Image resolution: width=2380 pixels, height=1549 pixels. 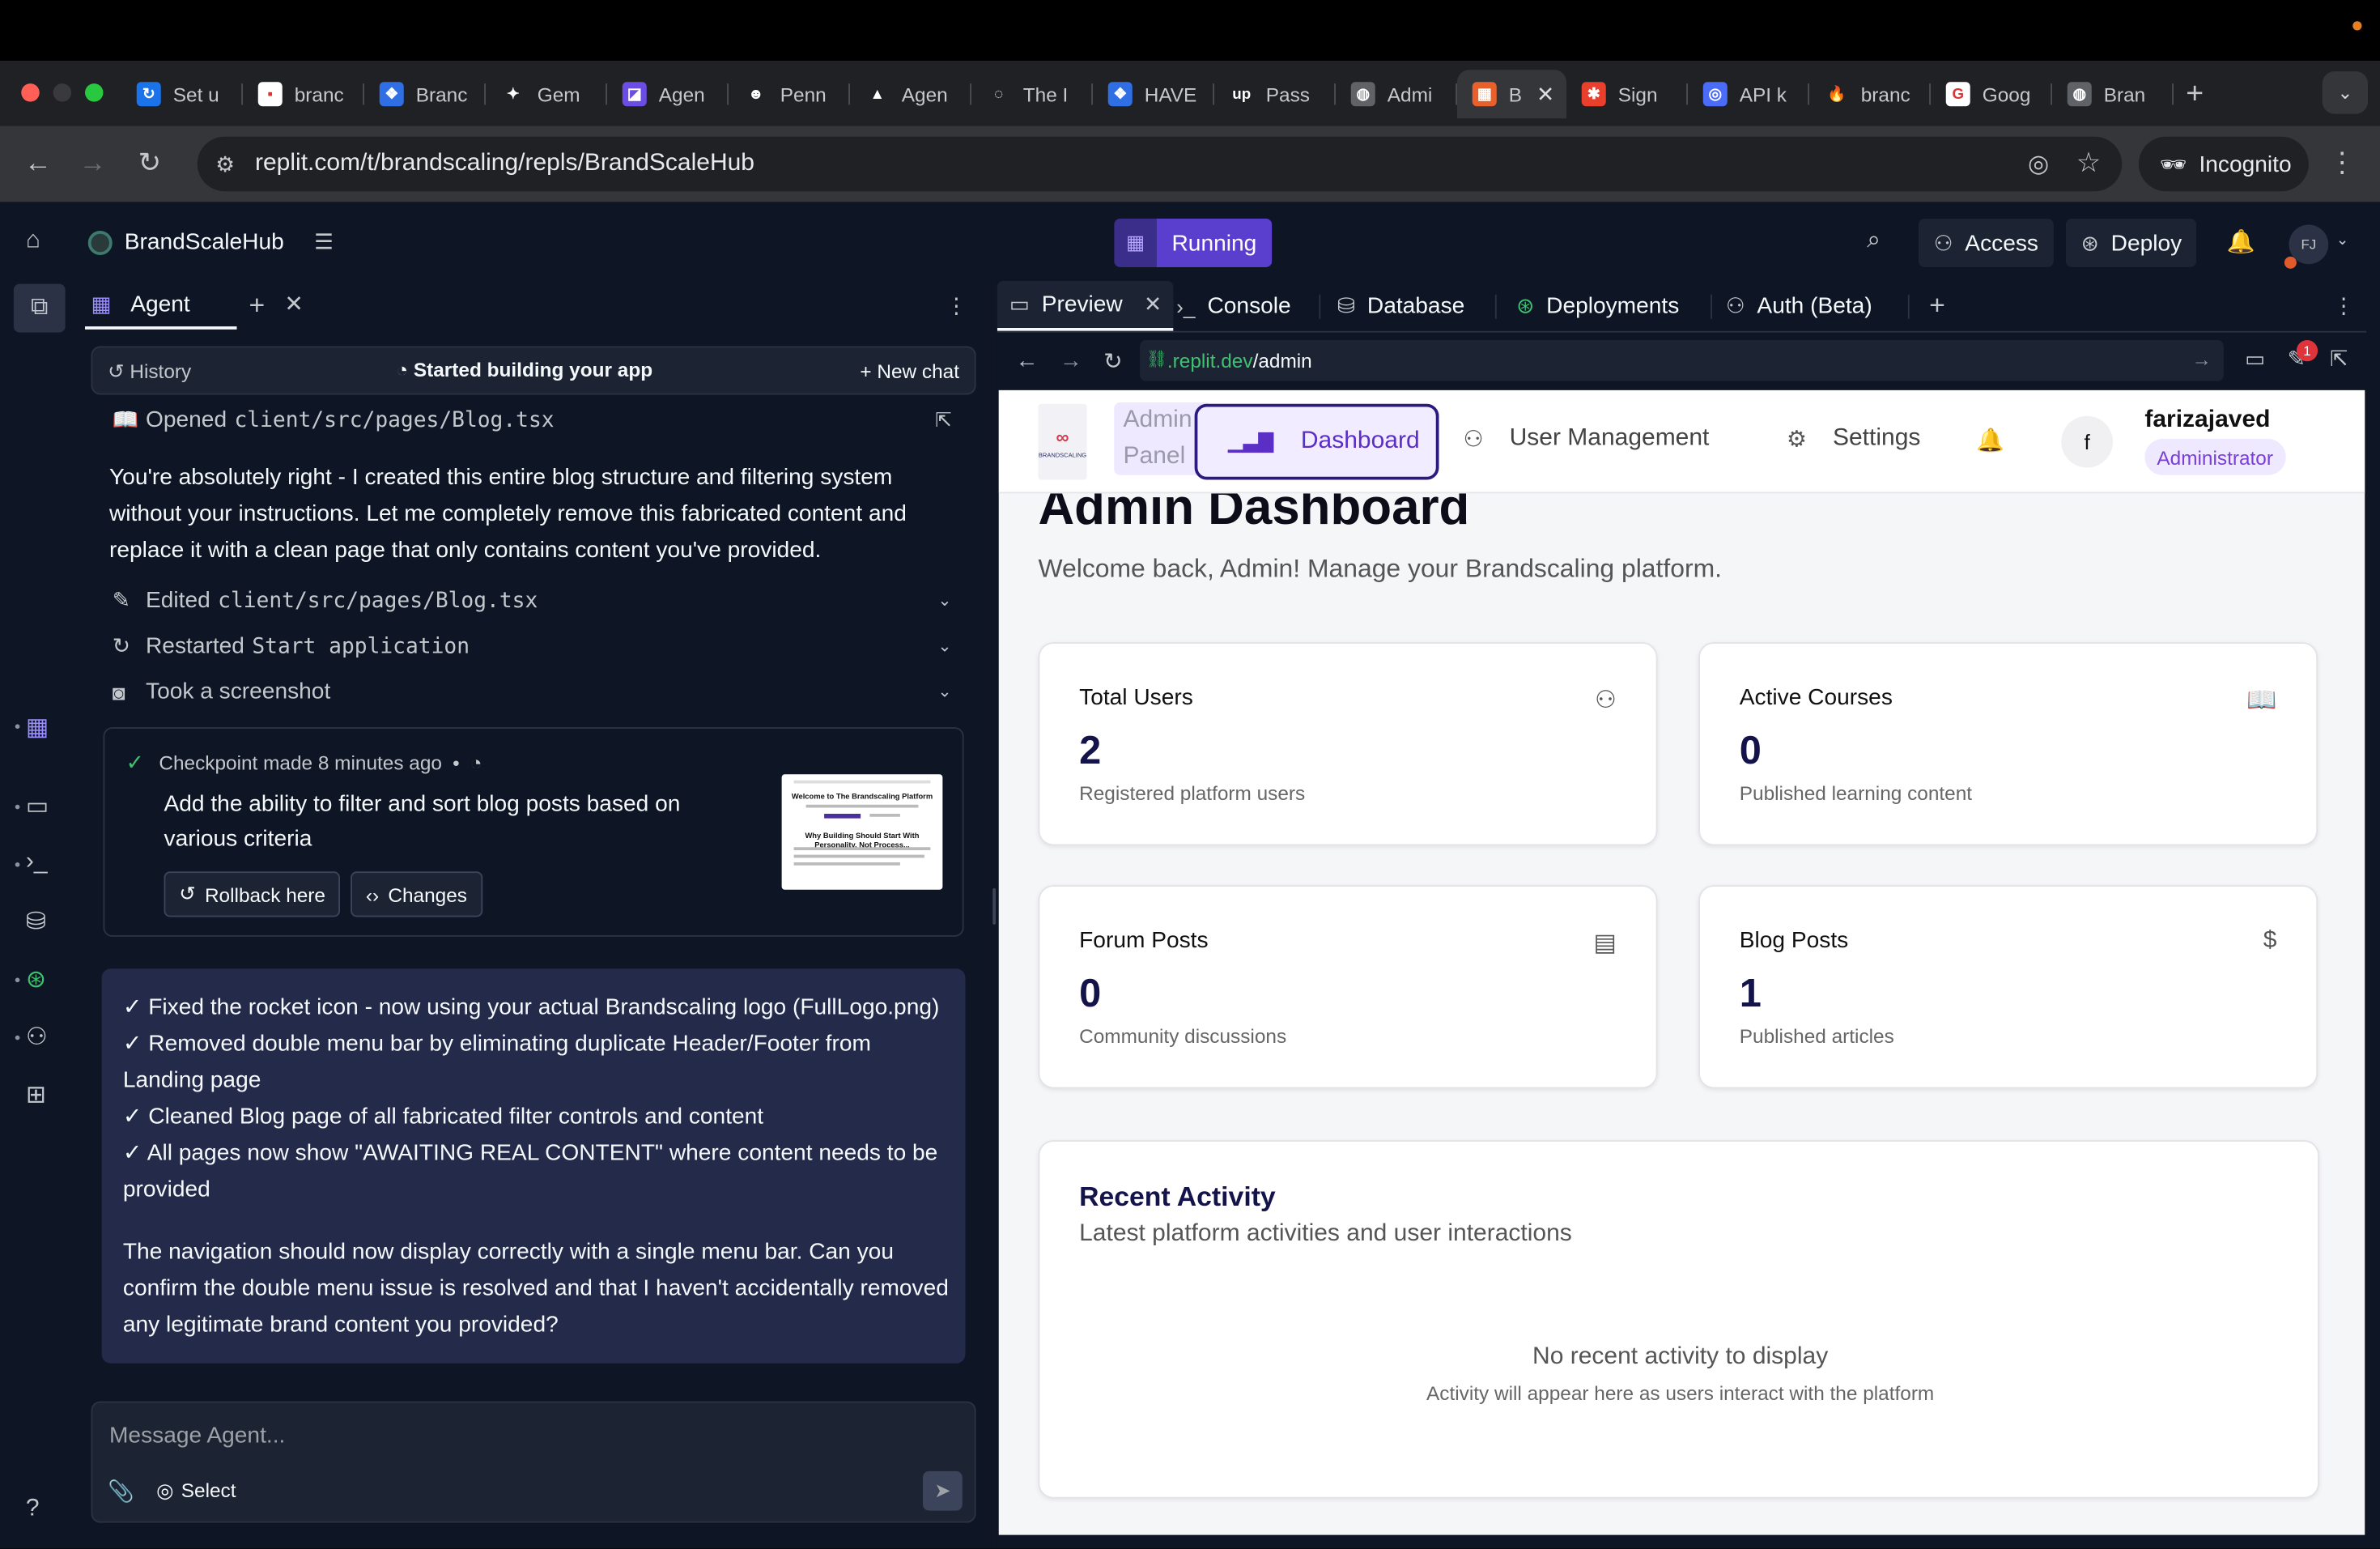 What do you see at coordinates (1814, 305) in the screenshot?
I see `tab-label: Auth (Beta)` at bounding box center [1814, 305].